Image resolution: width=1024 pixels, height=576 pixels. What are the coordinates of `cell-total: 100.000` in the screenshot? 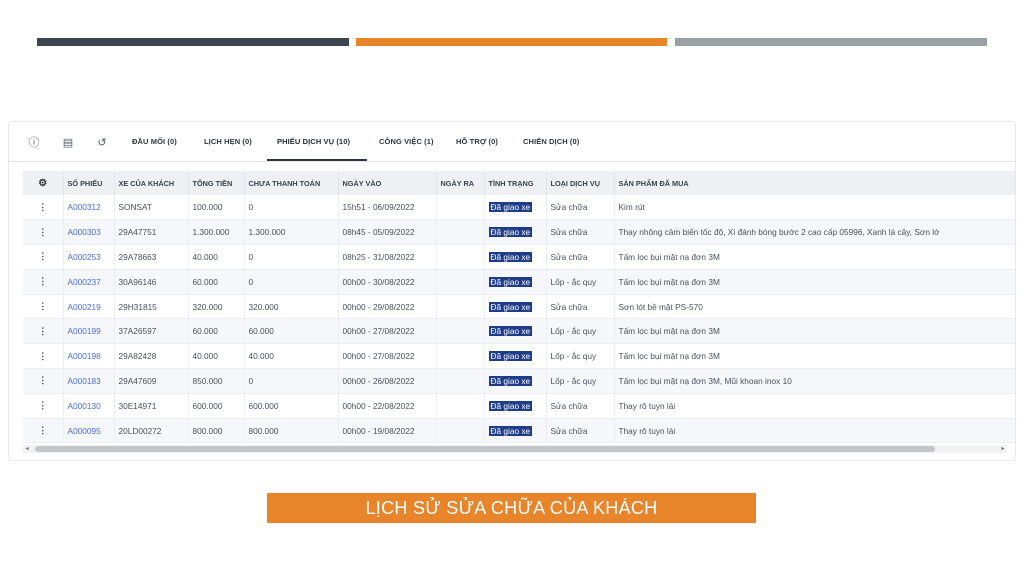 It's located at (216, 208).